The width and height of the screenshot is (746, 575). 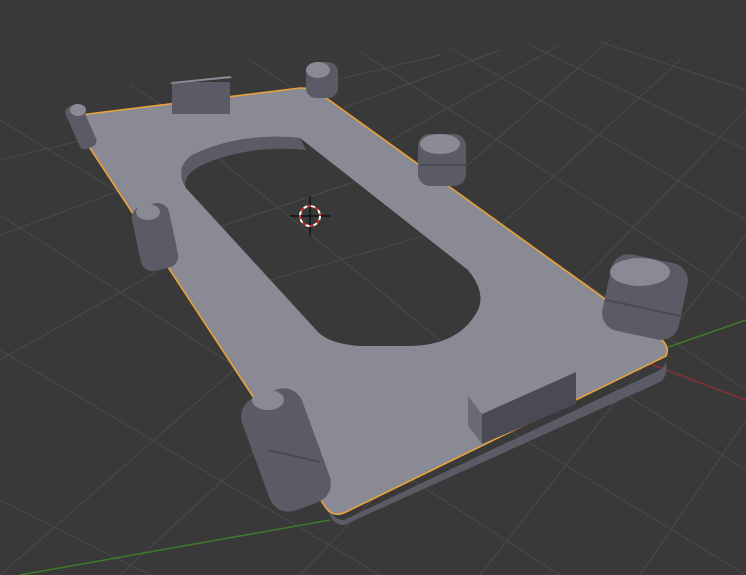 What do you see at coordinates (645, 297) in the screenshot?
I see `clip-right-lower` at bounding box center [645, 297].